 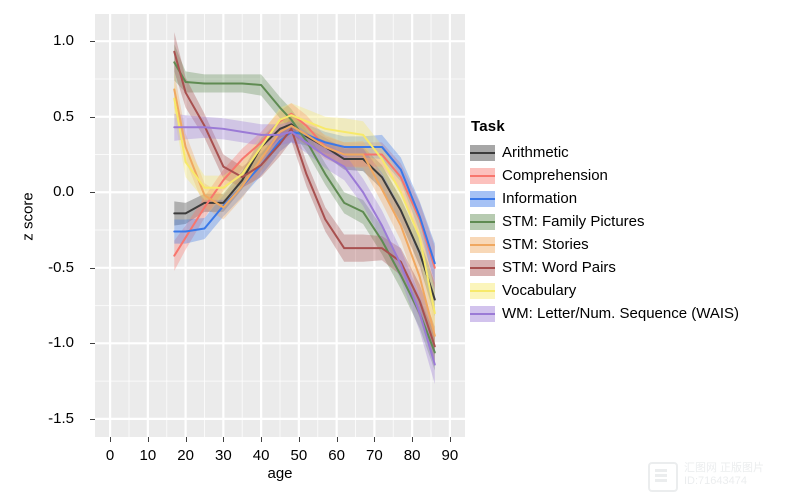 I want to click on legend-item: Information, so click(x=604, y=198).